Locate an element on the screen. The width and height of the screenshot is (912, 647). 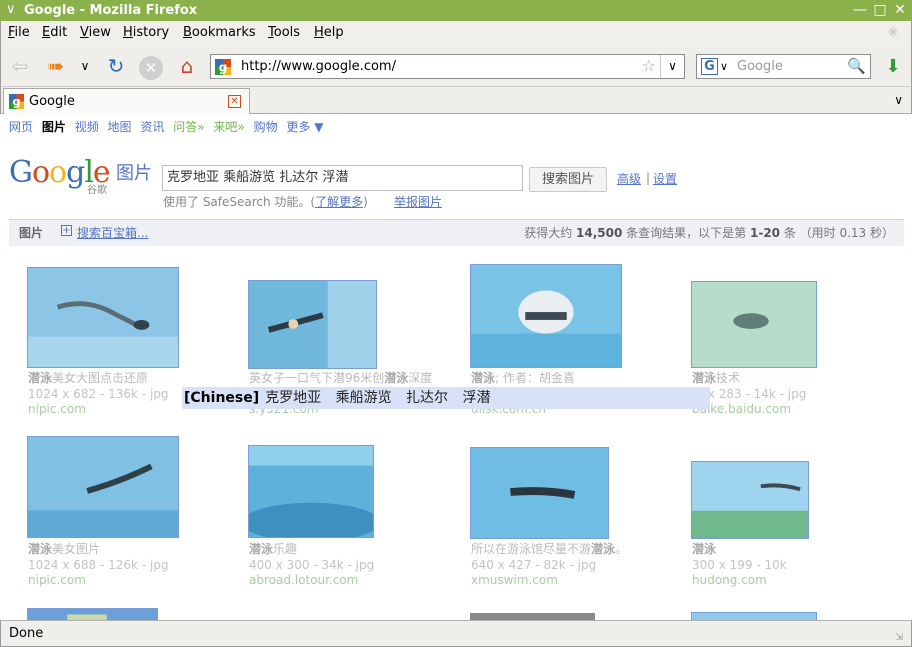
forward-button: ➠ is located at coordinates (56, 66).